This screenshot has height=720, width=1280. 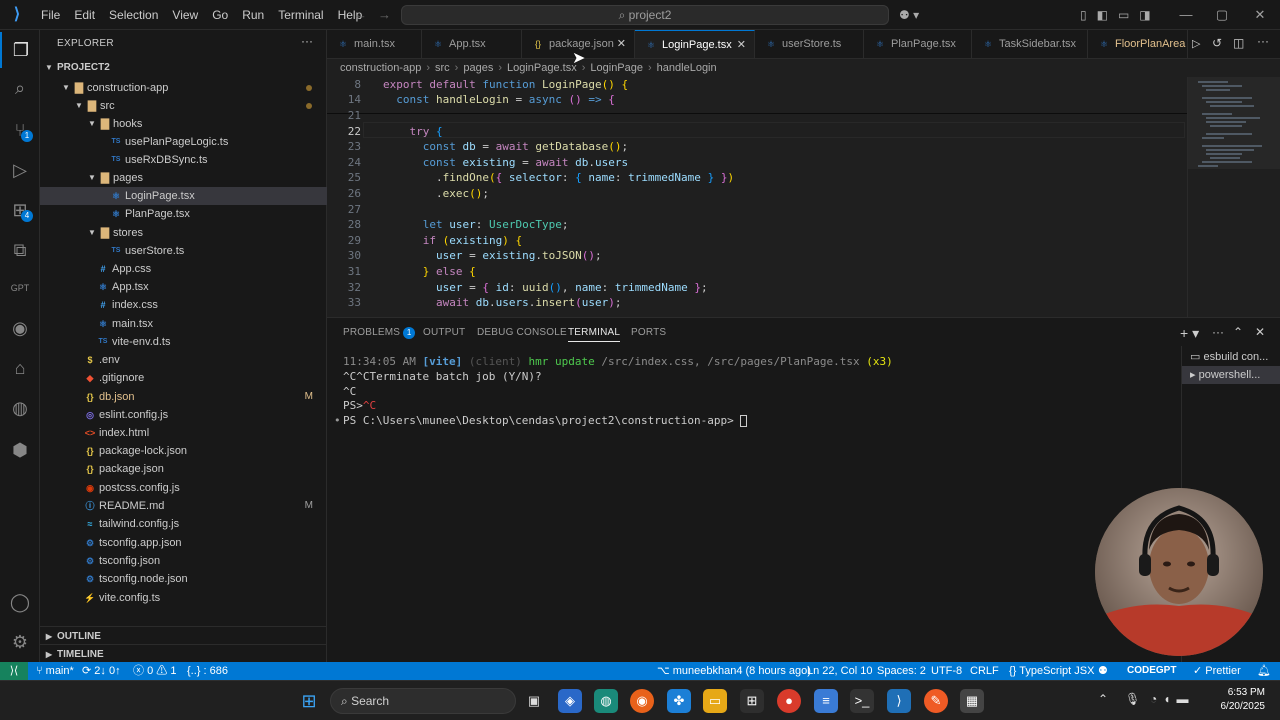 What do you see at coordinates (183, 598) in the screenshot?
I see `file-vite.config.ts: ⚡ vite.config.ts` at bounding box center [183, 598].